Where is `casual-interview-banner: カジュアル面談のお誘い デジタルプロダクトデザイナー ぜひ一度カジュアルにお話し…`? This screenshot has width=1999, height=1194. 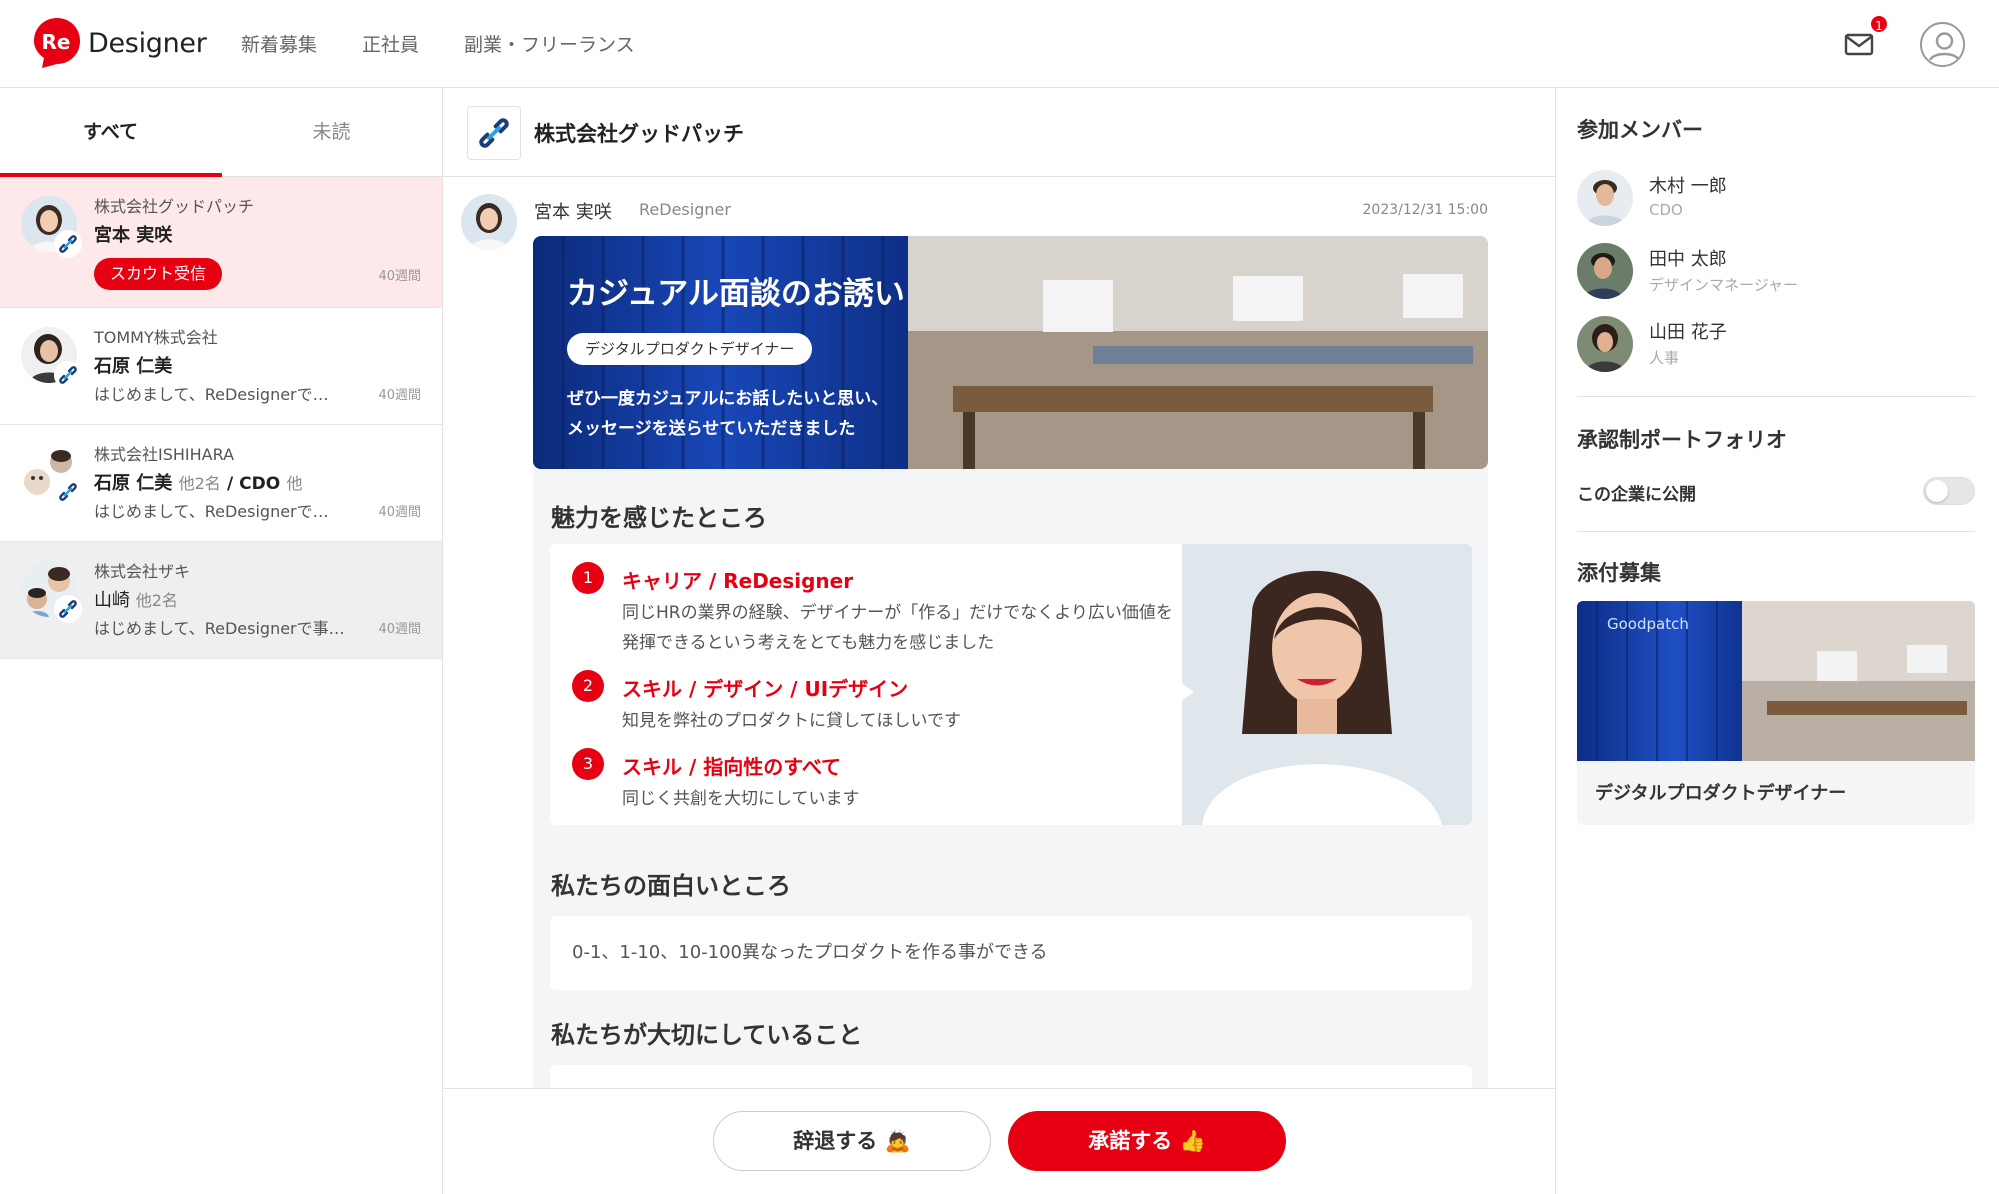
casual-interview-banner: カジュアル面談のお誘い デジタルプロダクトデザイナー ぜひ一度カジュアルにお話し… is located at coordinates (1010, 352).